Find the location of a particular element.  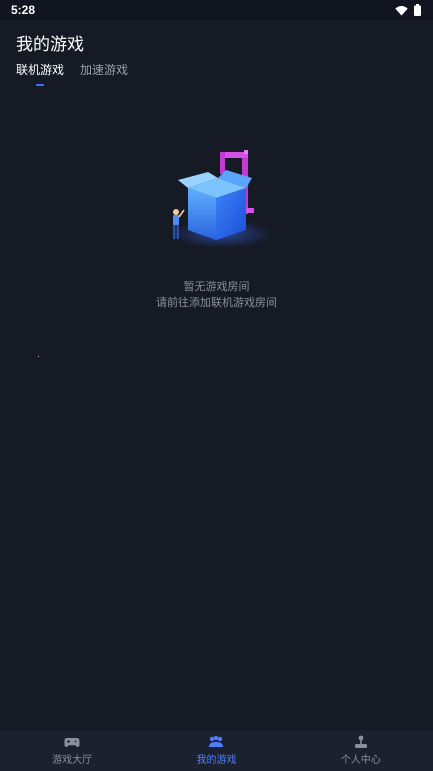

nav-my-games: 我的游戏 is located at coordinates (216, 750).